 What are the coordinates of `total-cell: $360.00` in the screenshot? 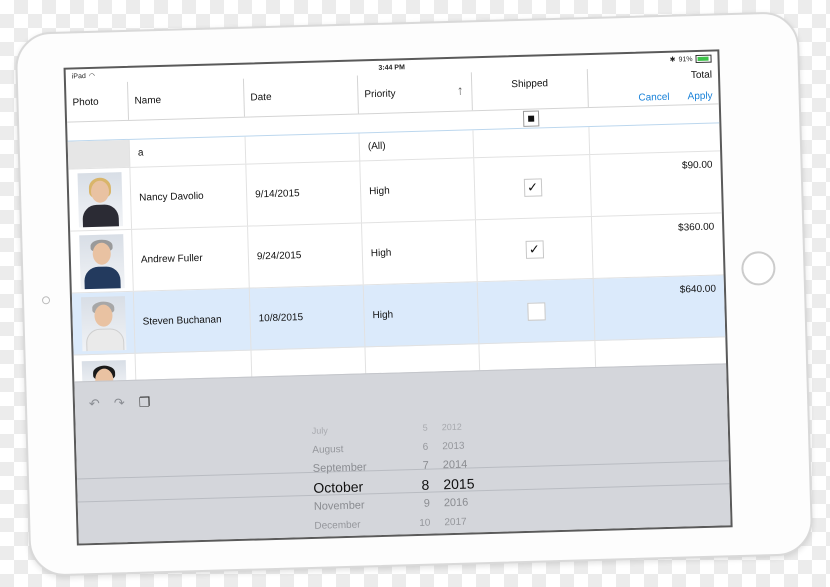 It's located at (658, 245).